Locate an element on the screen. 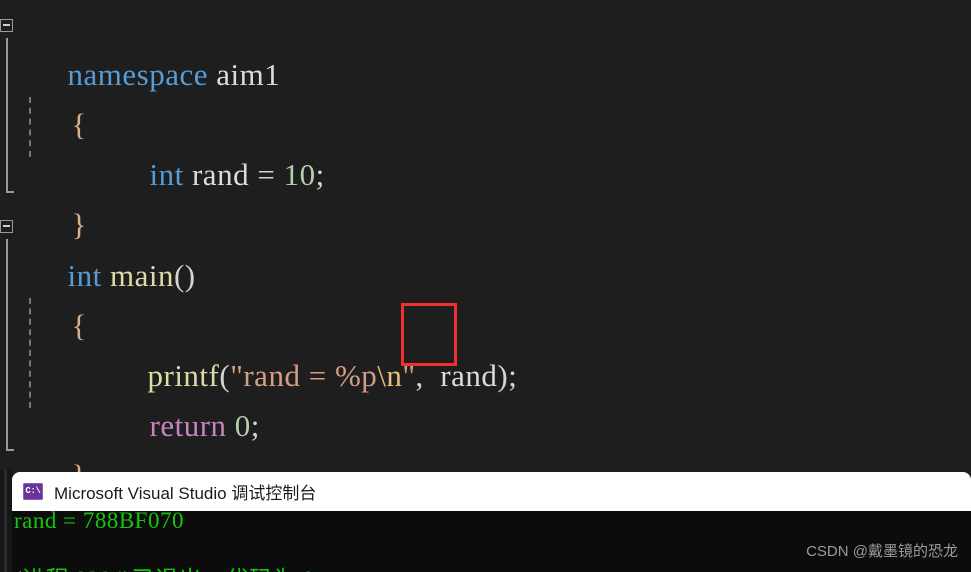 Image resolution: width=971 pixels, height=572 pixels. token-printf-close-paren: ) is located at coordinates (503, 375).